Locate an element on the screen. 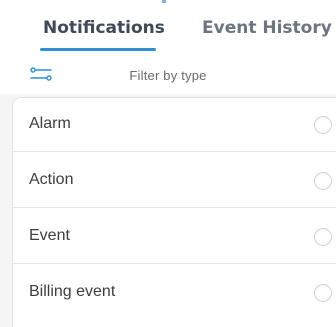 The height and width of the screenshot is (327, 336). active-tab-indicator is located at coordinates (98, 49).